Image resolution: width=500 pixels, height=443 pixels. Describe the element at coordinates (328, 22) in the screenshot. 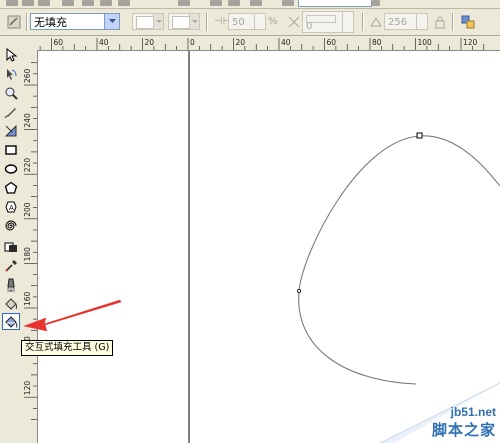

I see `edge-pad-spinbox: 0` at that location.